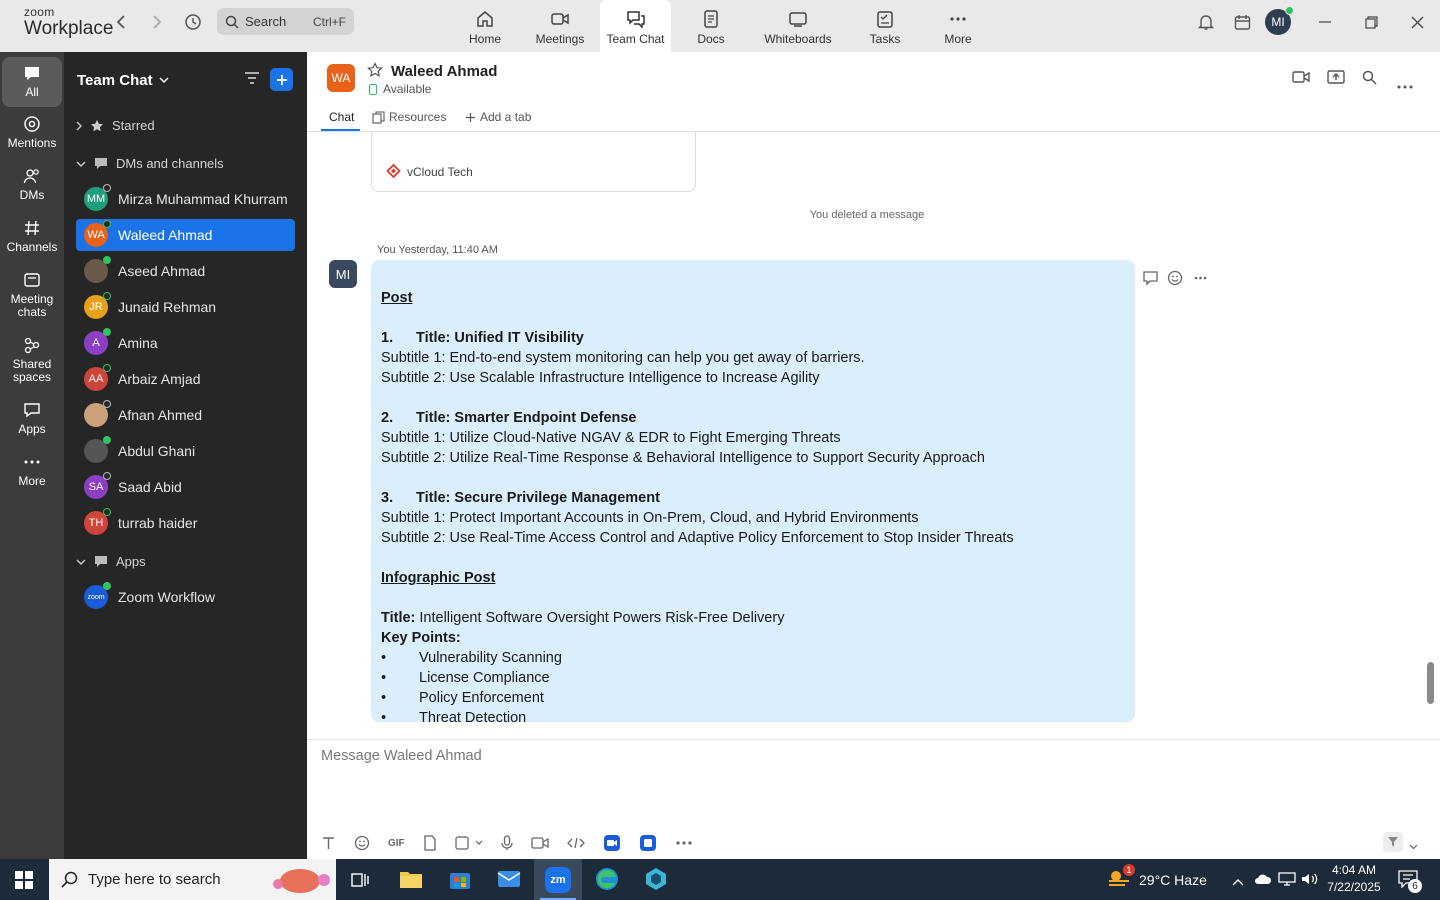 This screenshot has height=900, width=1440. Describe the element at coordinates (711, 26) in the screenshot. I see `tab-docs: Docs` at that location.